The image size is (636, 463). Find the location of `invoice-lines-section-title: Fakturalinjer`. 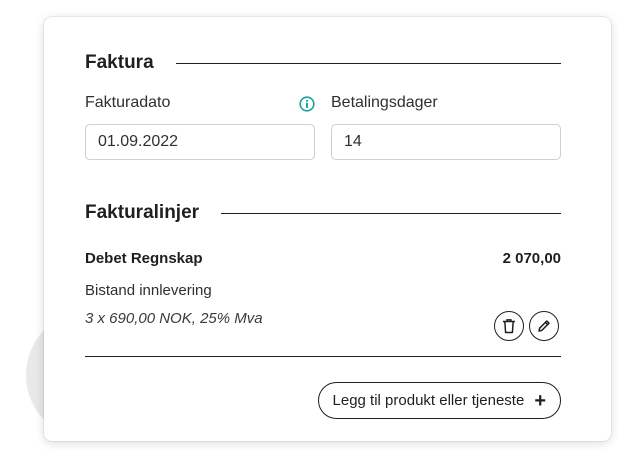

invoice-lines-section-title: Fakturalinjer is located at coordinates (142, 212).